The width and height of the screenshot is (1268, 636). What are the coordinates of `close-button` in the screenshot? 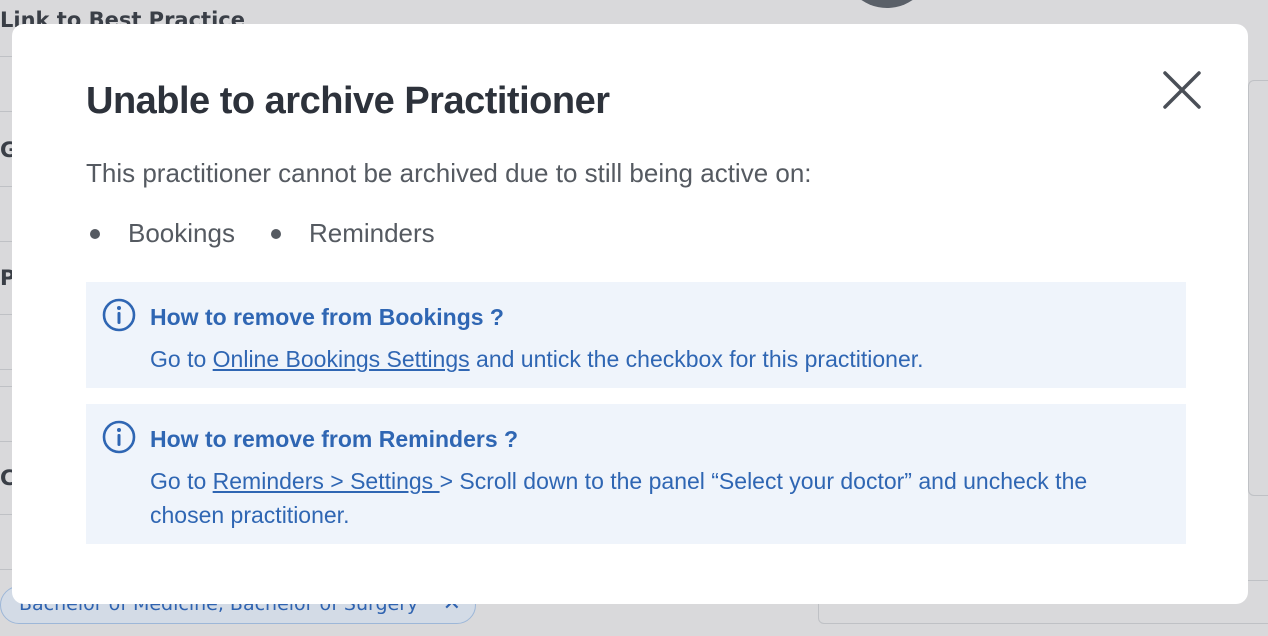 It's located at (1182, 90).